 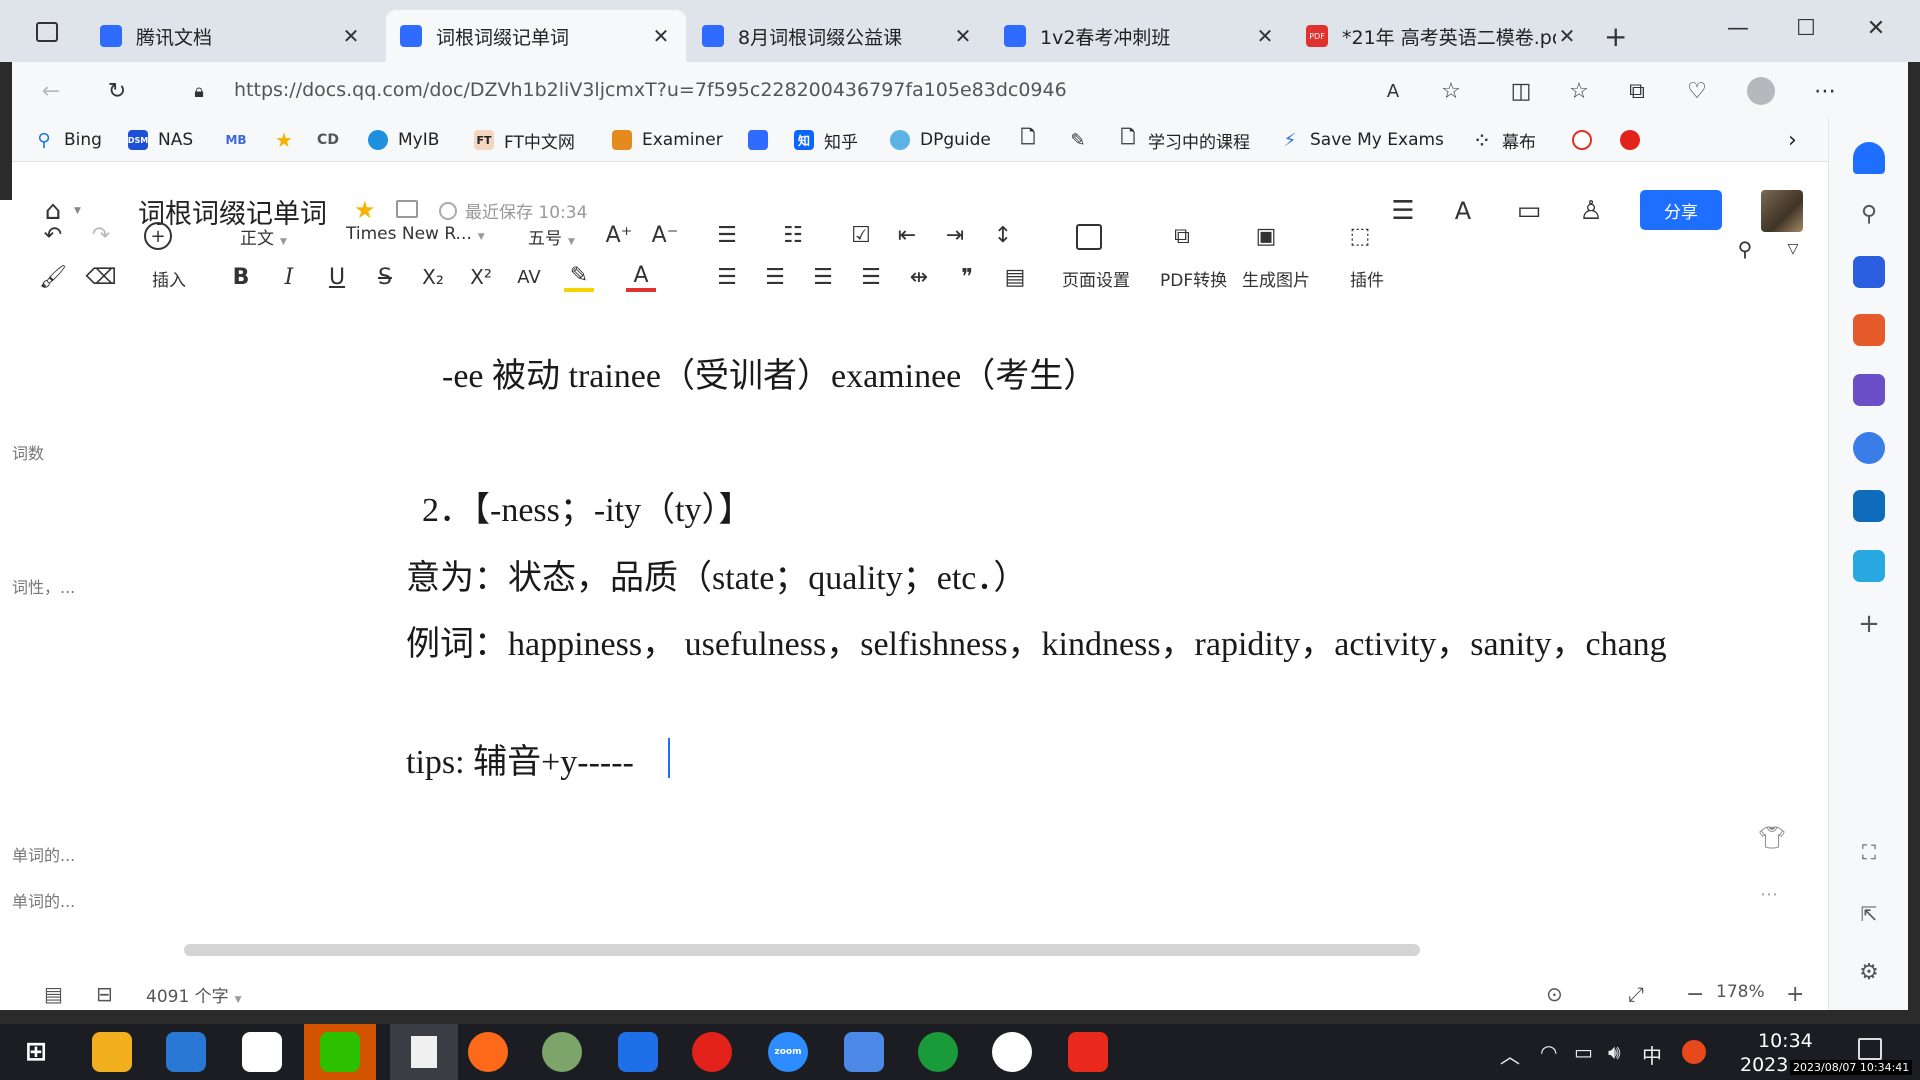 What do you see at coordinates (871, 277) in the screenshot?
I see `justify-icon: ☰` at bounding box center [871, 277].